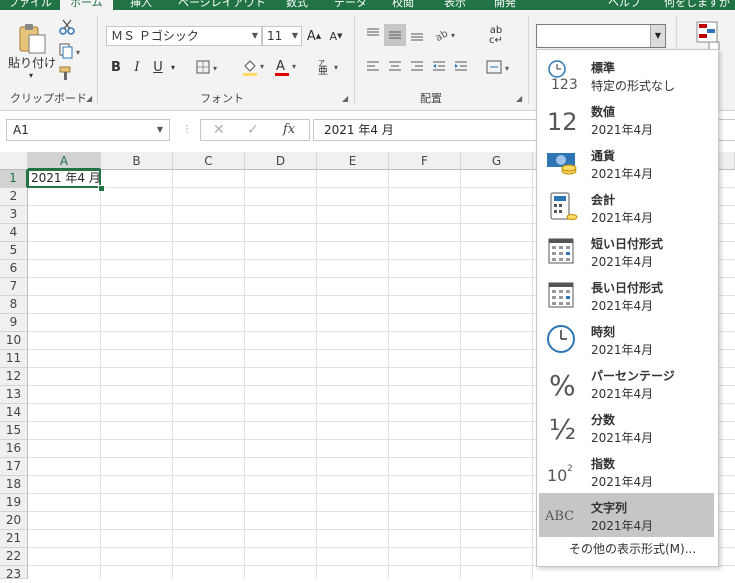  What do you see at coordinates (626, 383) in the screenshot?
I see `format-item-percentage: % パーセンテージ 2021年4月` at bounding box center [626, 383].